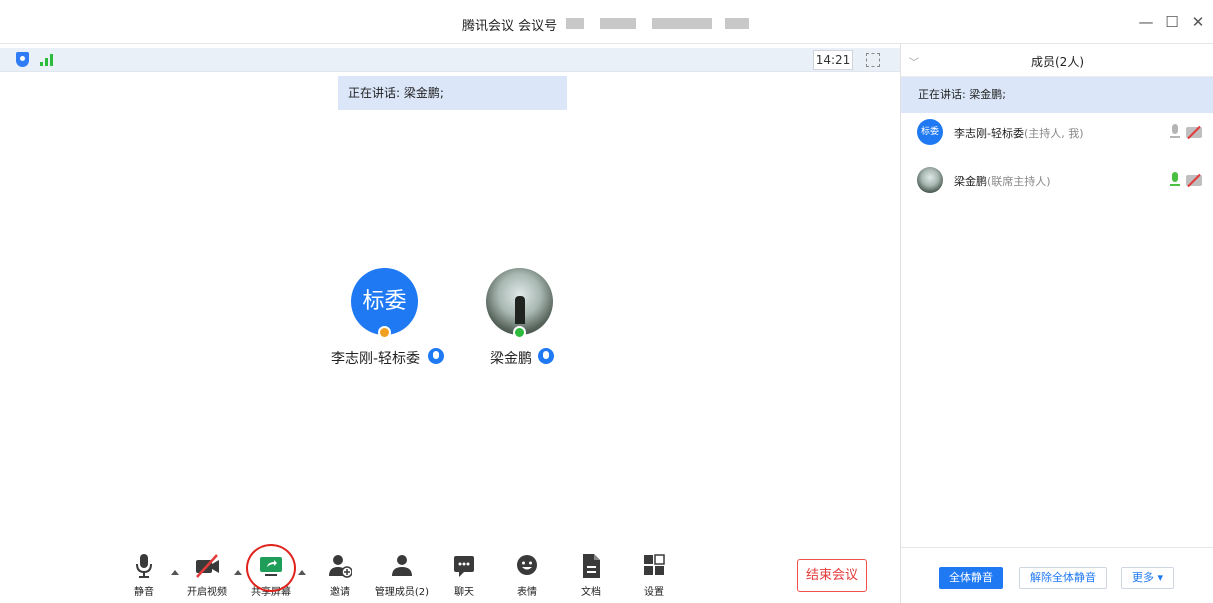  What do you see at coordinates (654, 592) in the screenshot?
I see `toolbar-label: 设置` at bounding box center [654, 592].